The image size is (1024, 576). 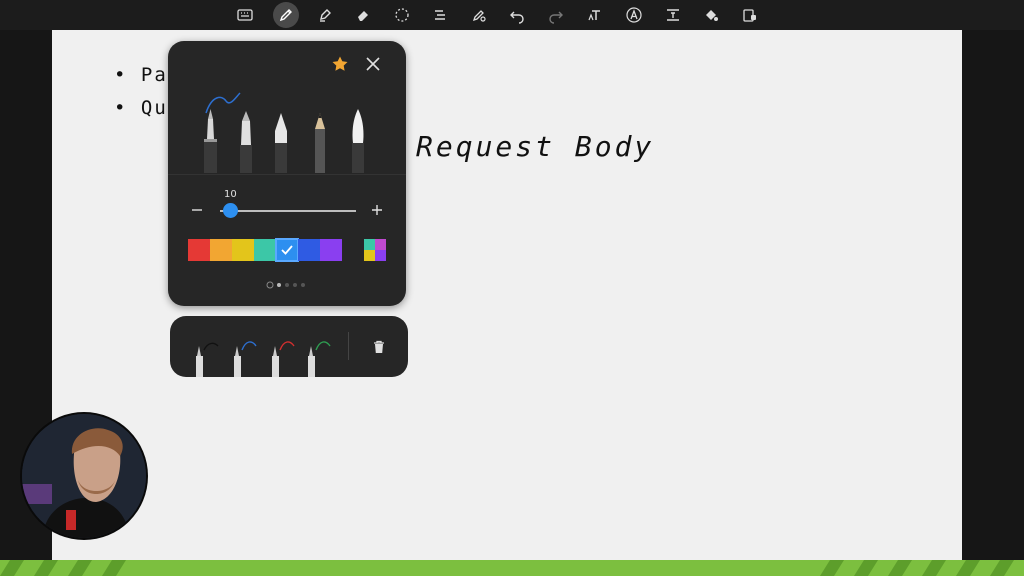 What do you see at coordinates (535, 146) in the screenshot?
I see `heading-request-body: Request Body` at bounding box center [535, 146].